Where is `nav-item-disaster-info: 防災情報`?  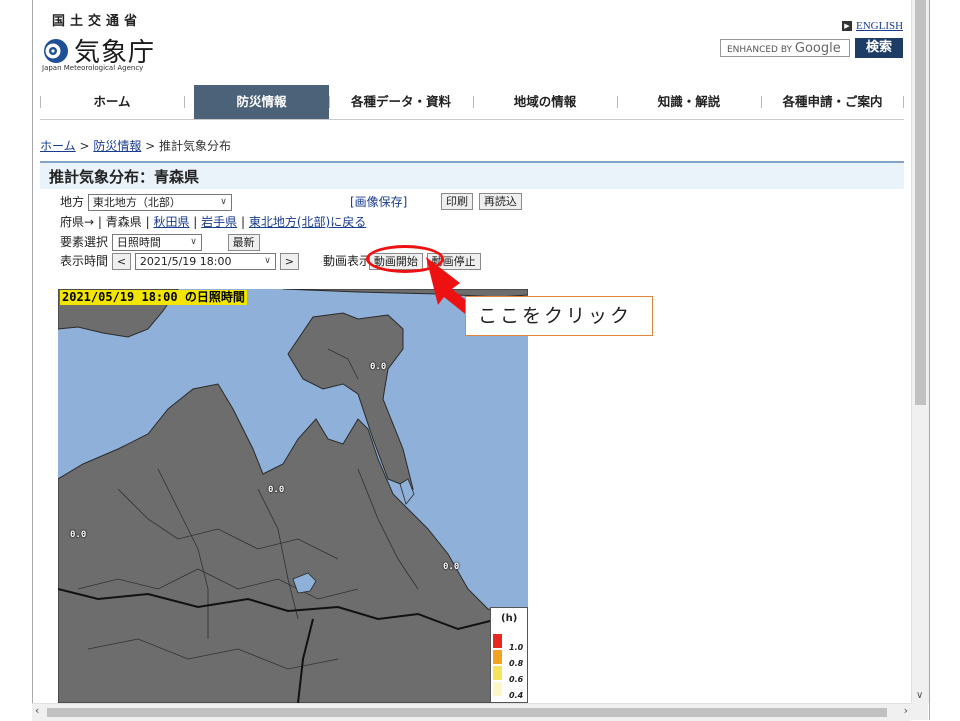 nav-item-disaster-info: 防災情報 is located at coordinates (261, 102).